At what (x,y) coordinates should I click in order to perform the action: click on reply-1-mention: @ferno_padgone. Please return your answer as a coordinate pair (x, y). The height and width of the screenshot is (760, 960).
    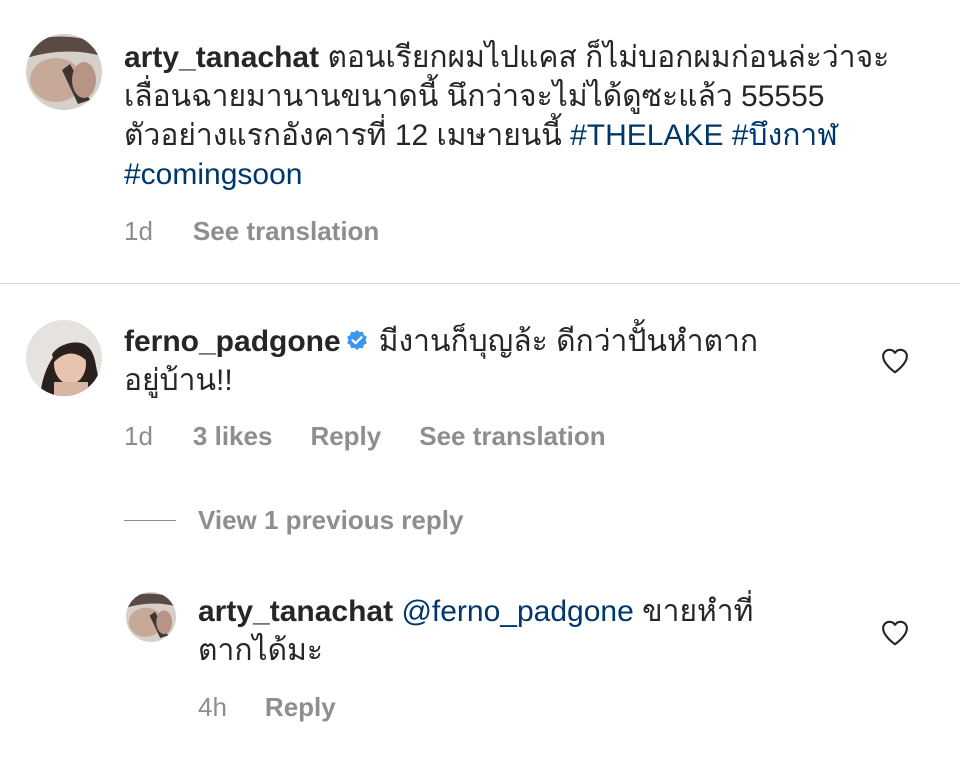
    Looking at the image, I should click on (517, 611).